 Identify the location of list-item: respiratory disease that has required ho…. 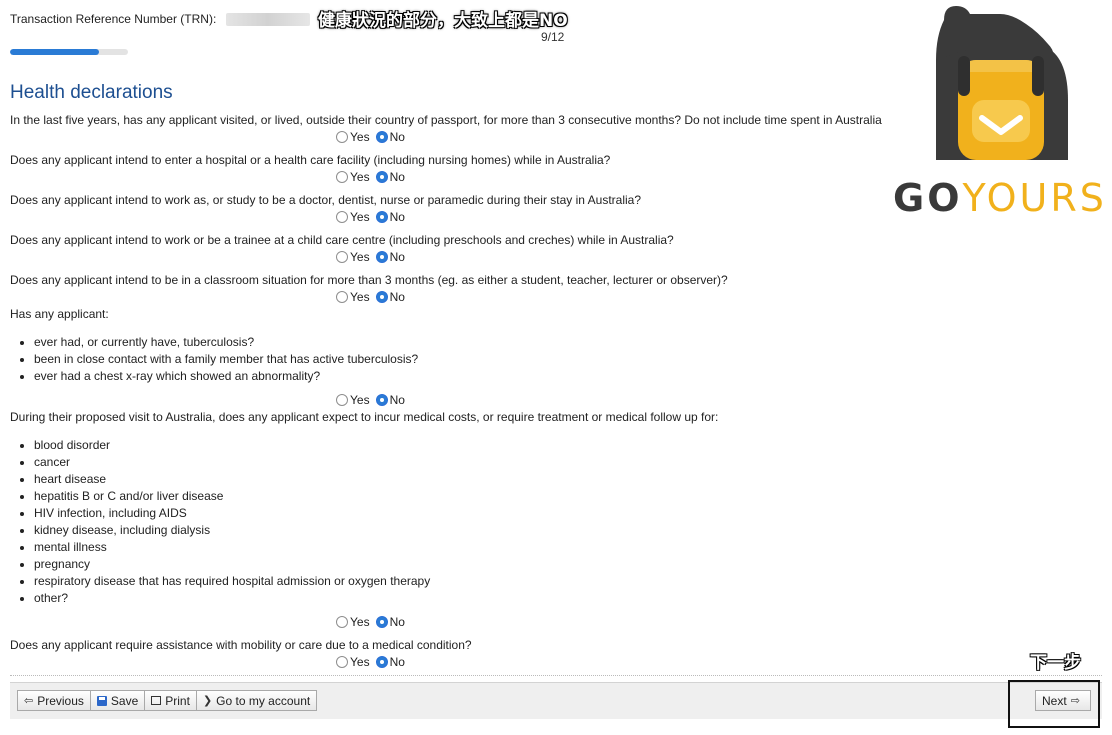
(232, 581).